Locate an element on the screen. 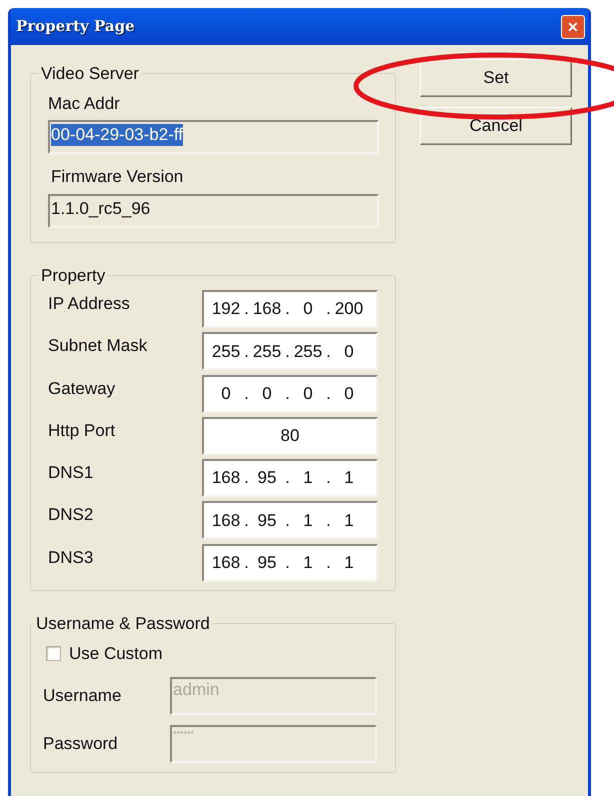 This screenshot has height=796, width=614. group-title: Property is located at coordinates (73, 275).